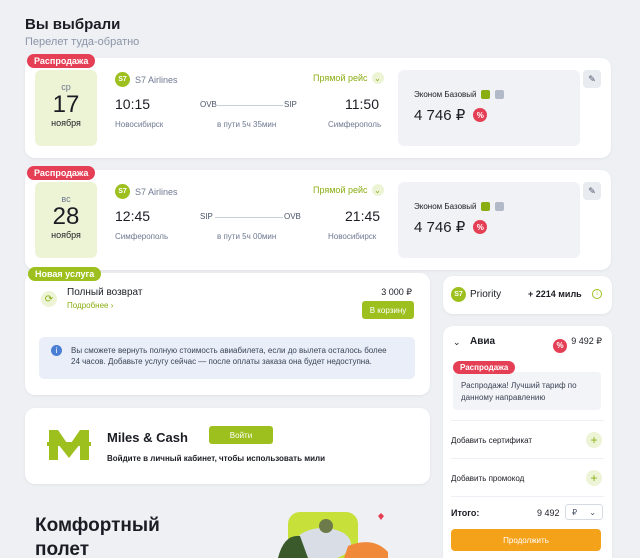 This screenshot has height=558, width=640. Describe the element at coordinates (575, 512) in the screenshot. I see `currency-value: ₽` at that location.